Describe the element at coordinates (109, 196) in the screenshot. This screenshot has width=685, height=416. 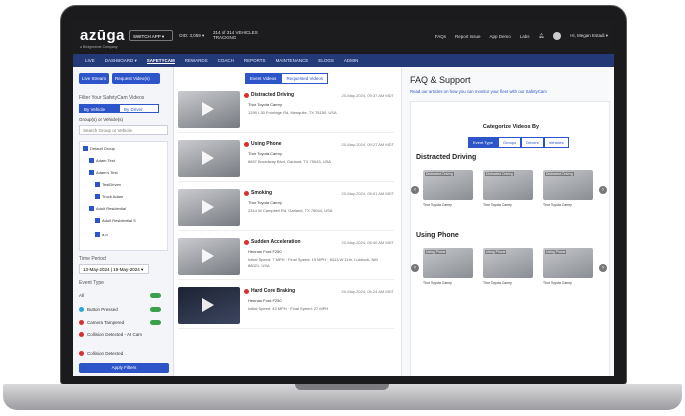
I see `tree-item: Truck Adam` at that location.